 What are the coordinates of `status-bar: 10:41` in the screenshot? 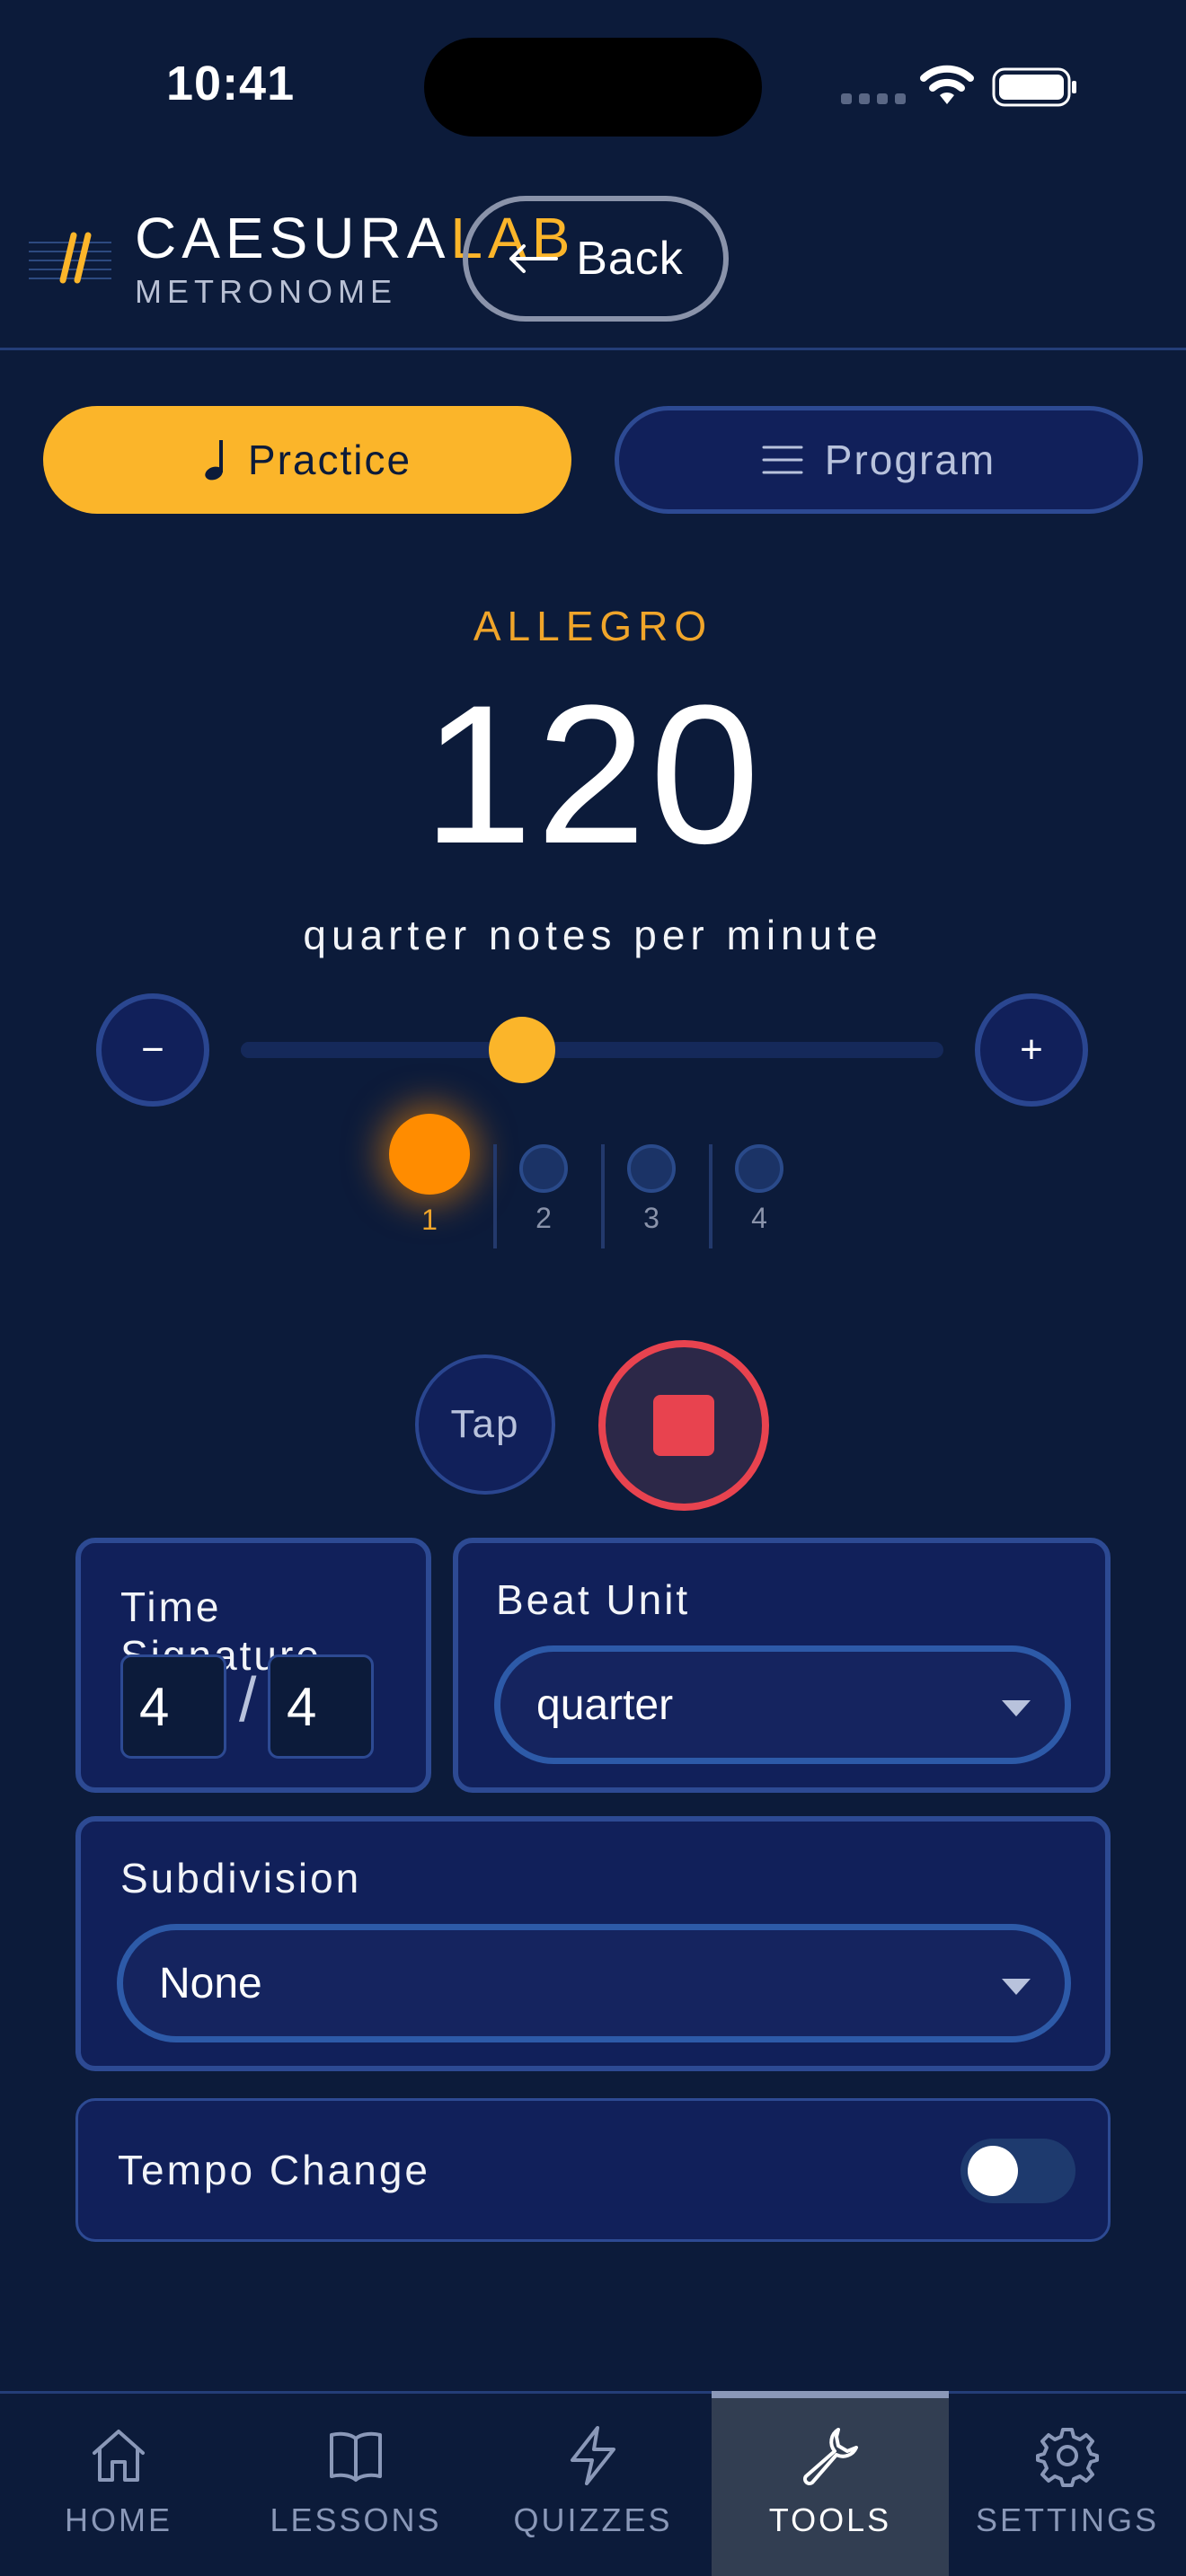 It's located at (593, 85).